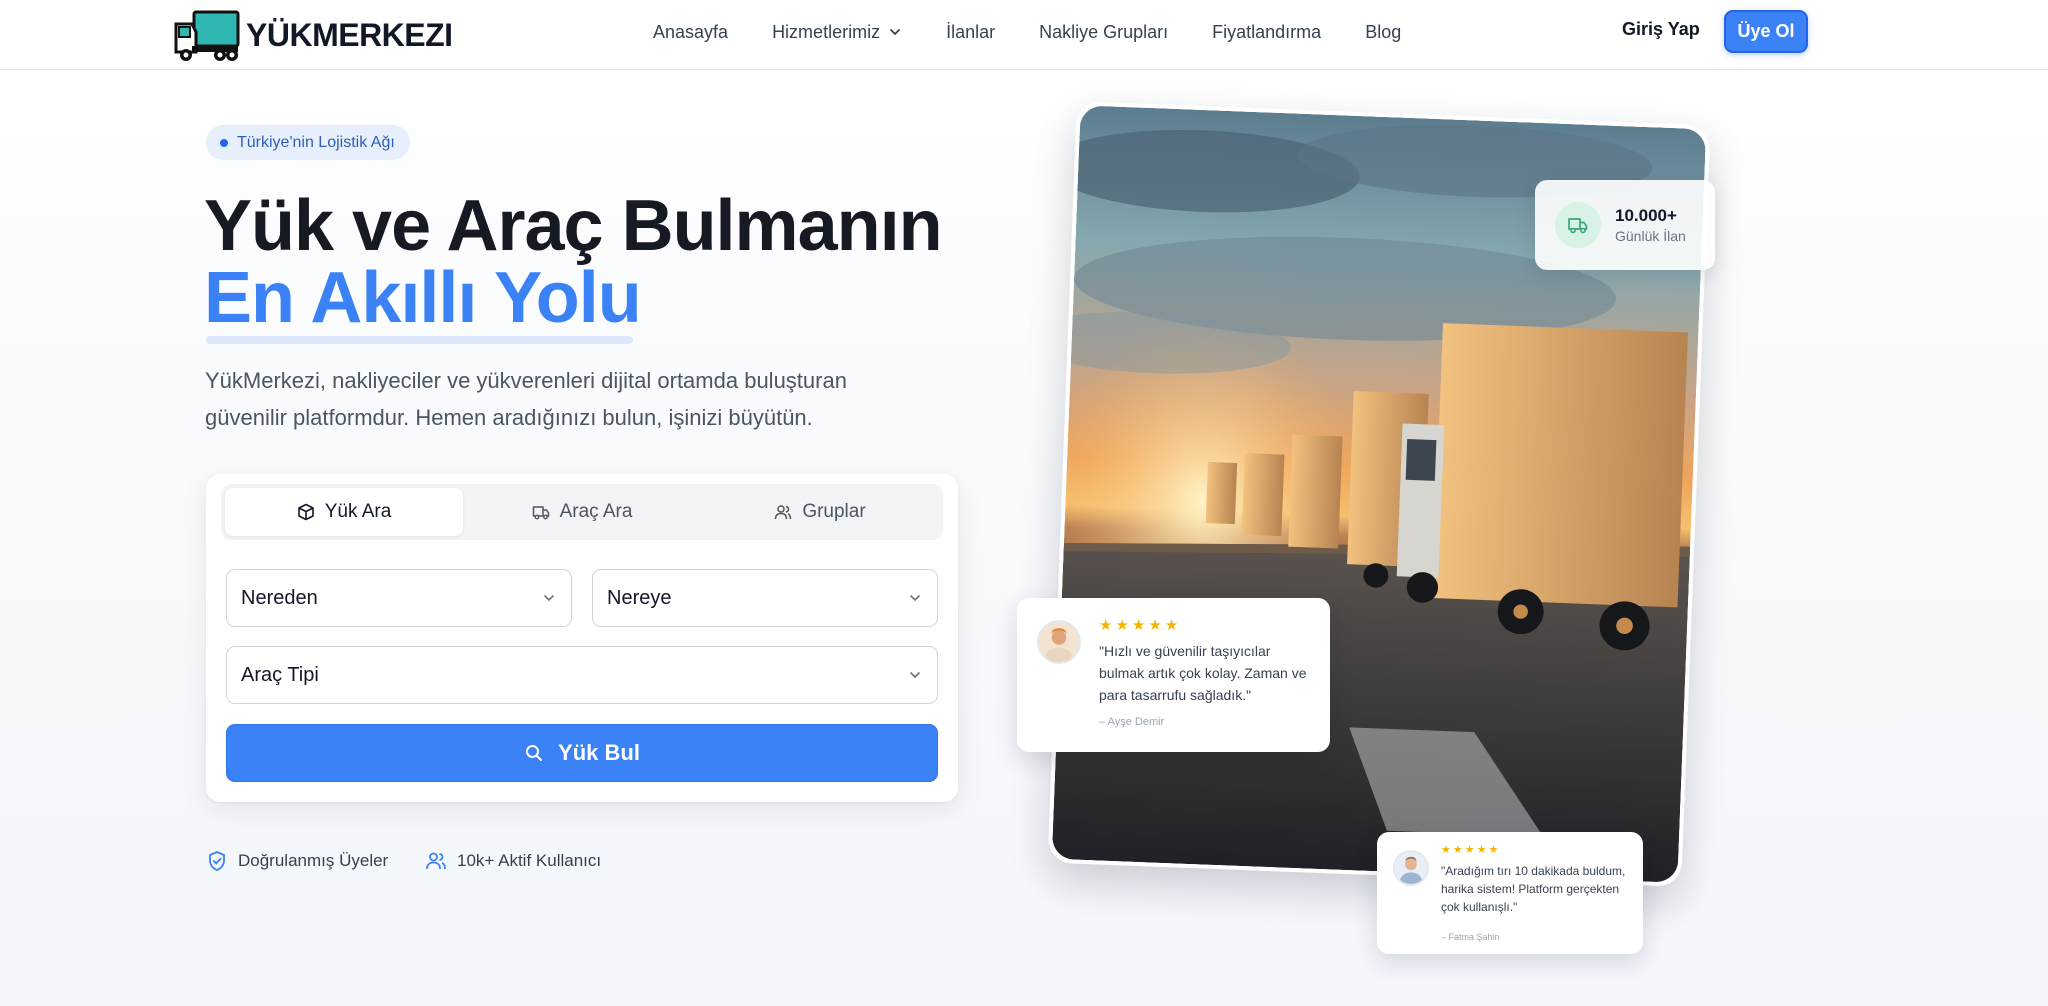 The width and height of the screenshot is (2048, 1006). I want to click on destination-select: Nereye, so click(765, 598).